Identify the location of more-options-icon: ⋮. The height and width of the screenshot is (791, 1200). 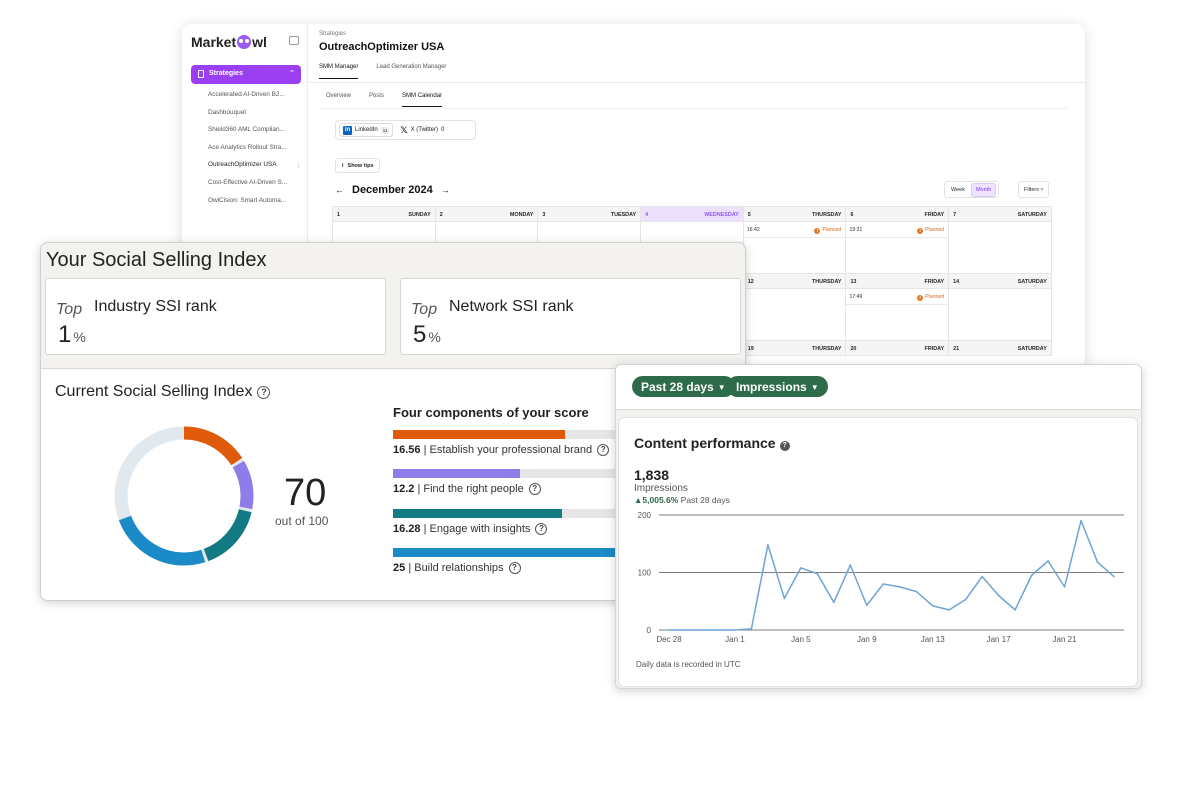
(299, 165).